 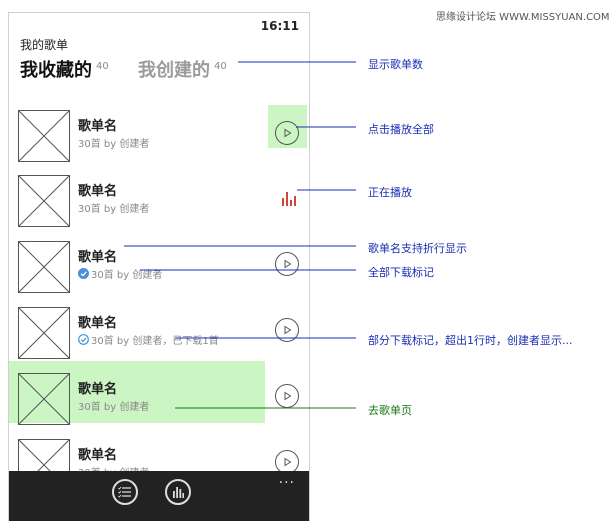 What do you see at coordinates (390, 410) in the screenshot?
I see `annotation-go-playlist: 去歌单页` at bounding box center [390, 410].